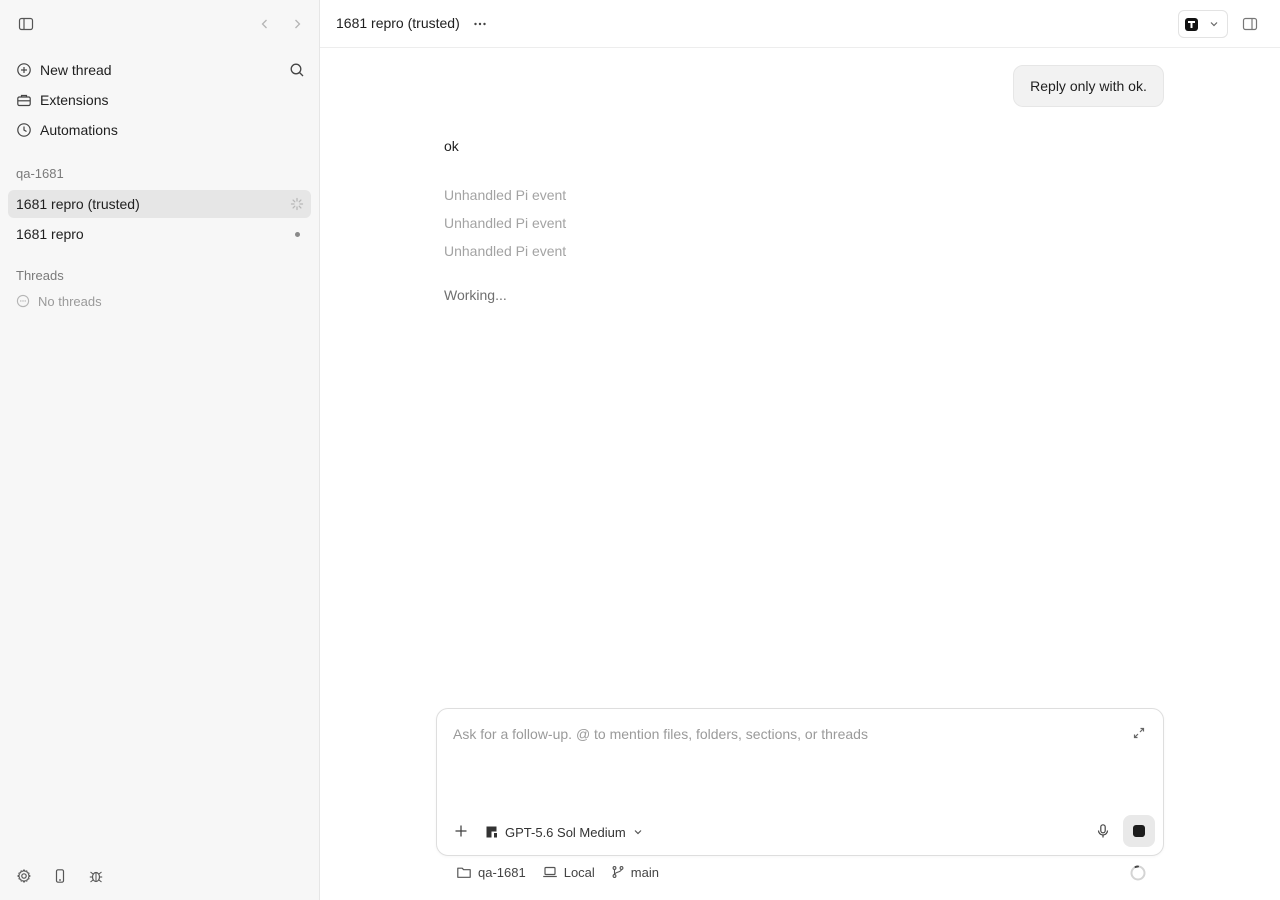  What do you see at coordinates (297, 204) in the screenshot?
I see `loading-spinner-icon` at bounding box center [297, 204].